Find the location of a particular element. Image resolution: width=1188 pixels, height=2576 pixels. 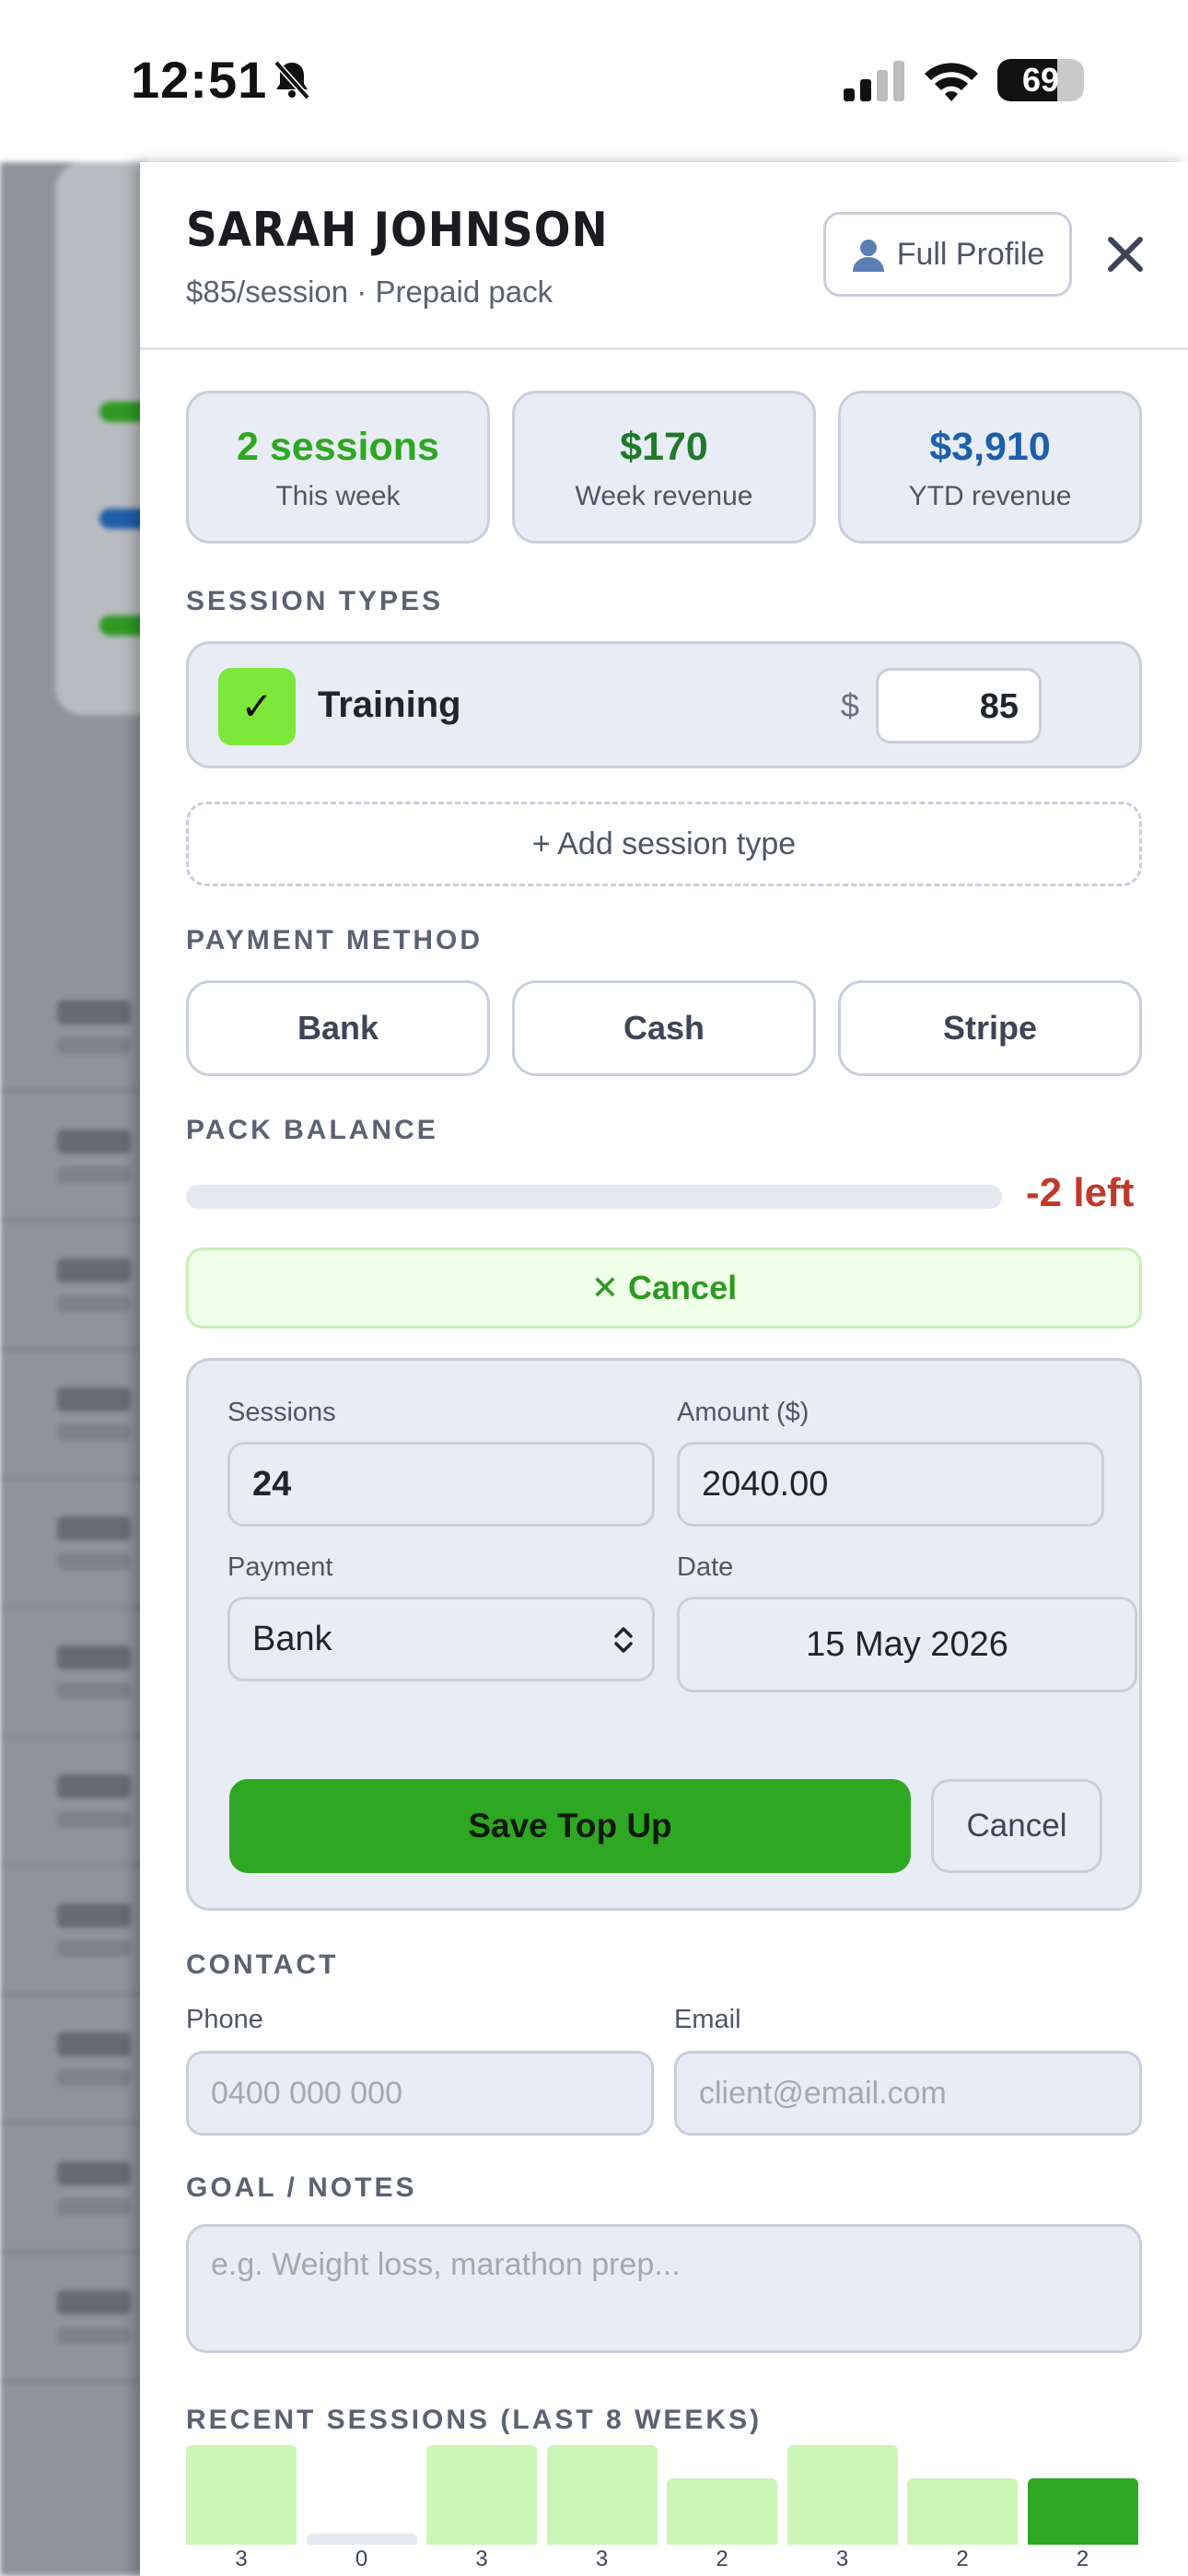

pack-balance-bar is located at coordinates (594, 1197).